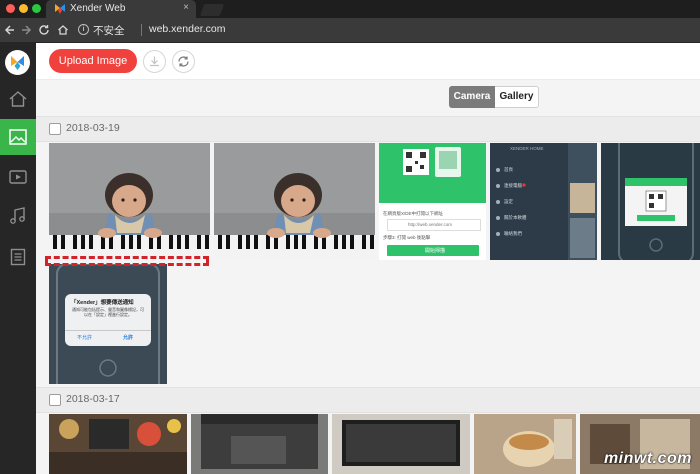 The height and width of the screenshot is (474, 700). I want to click on xender-logo, so click(17, 62).